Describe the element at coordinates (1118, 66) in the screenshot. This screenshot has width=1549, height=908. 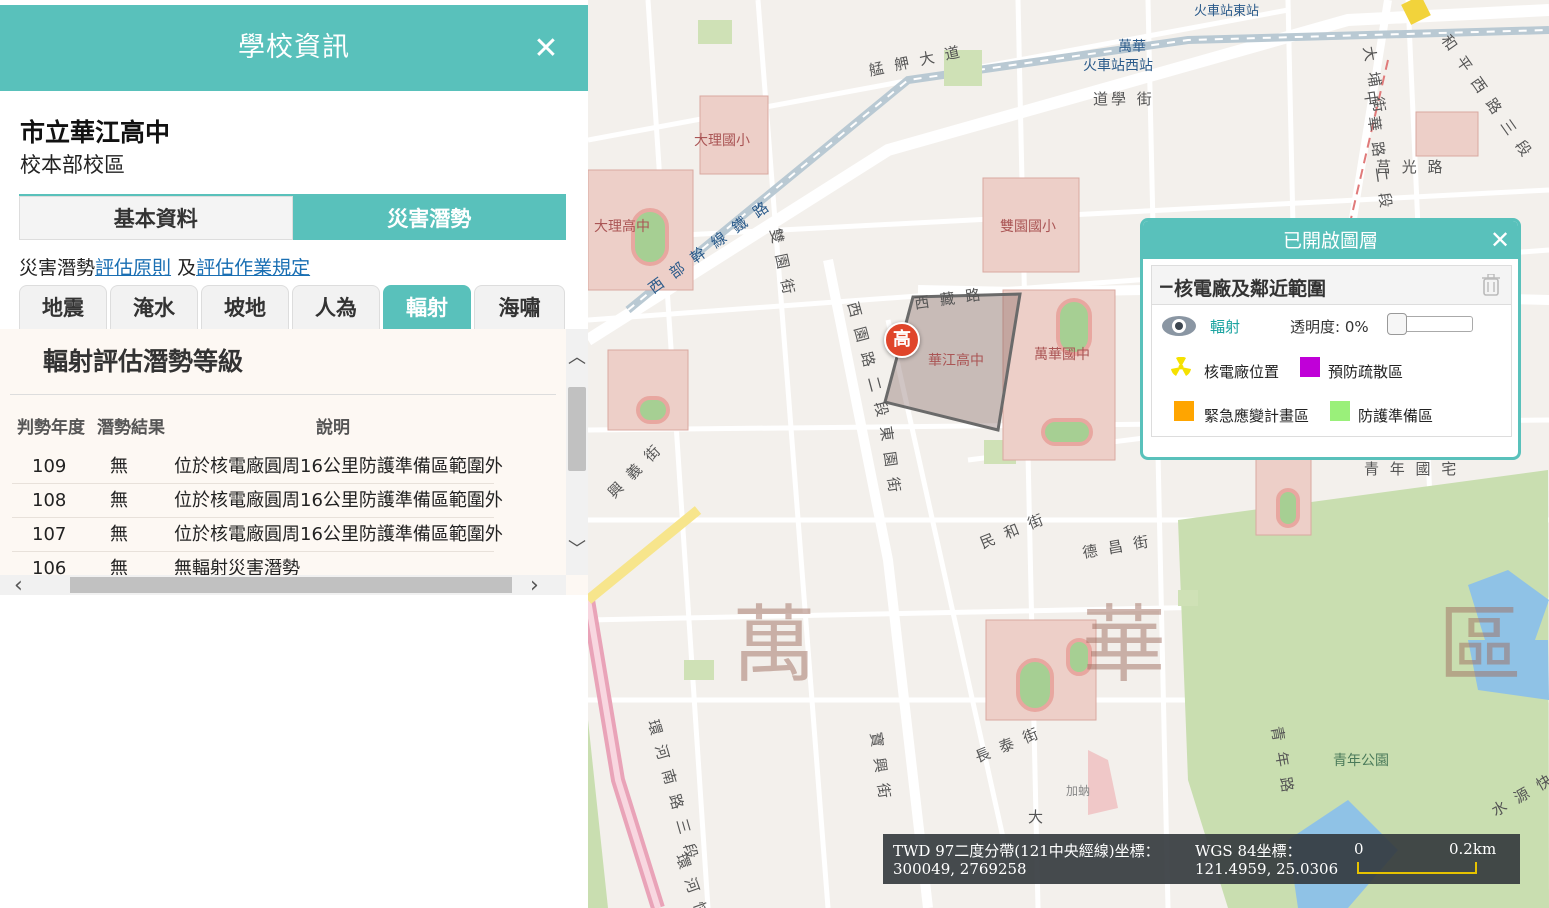
I see `map-label-station-west: 火車站西站` at that location.